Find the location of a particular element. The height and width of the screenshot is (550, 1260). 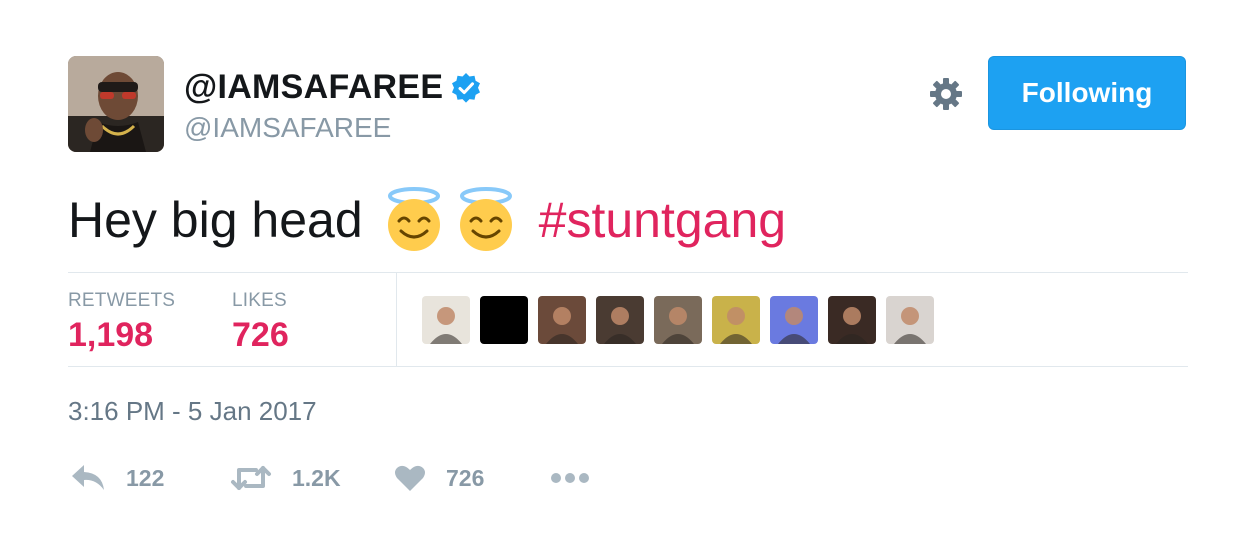

gear-icon is located at coordinates (946, 94).